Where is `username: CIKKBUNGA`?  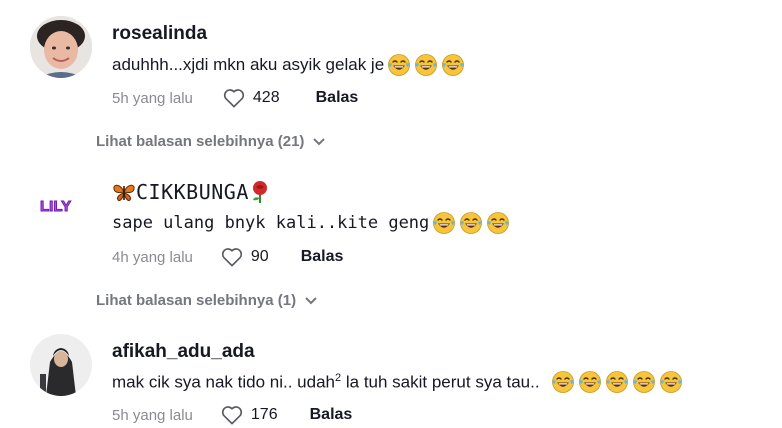
username: CIKKBUNGA is located at coordinates (191, 192).